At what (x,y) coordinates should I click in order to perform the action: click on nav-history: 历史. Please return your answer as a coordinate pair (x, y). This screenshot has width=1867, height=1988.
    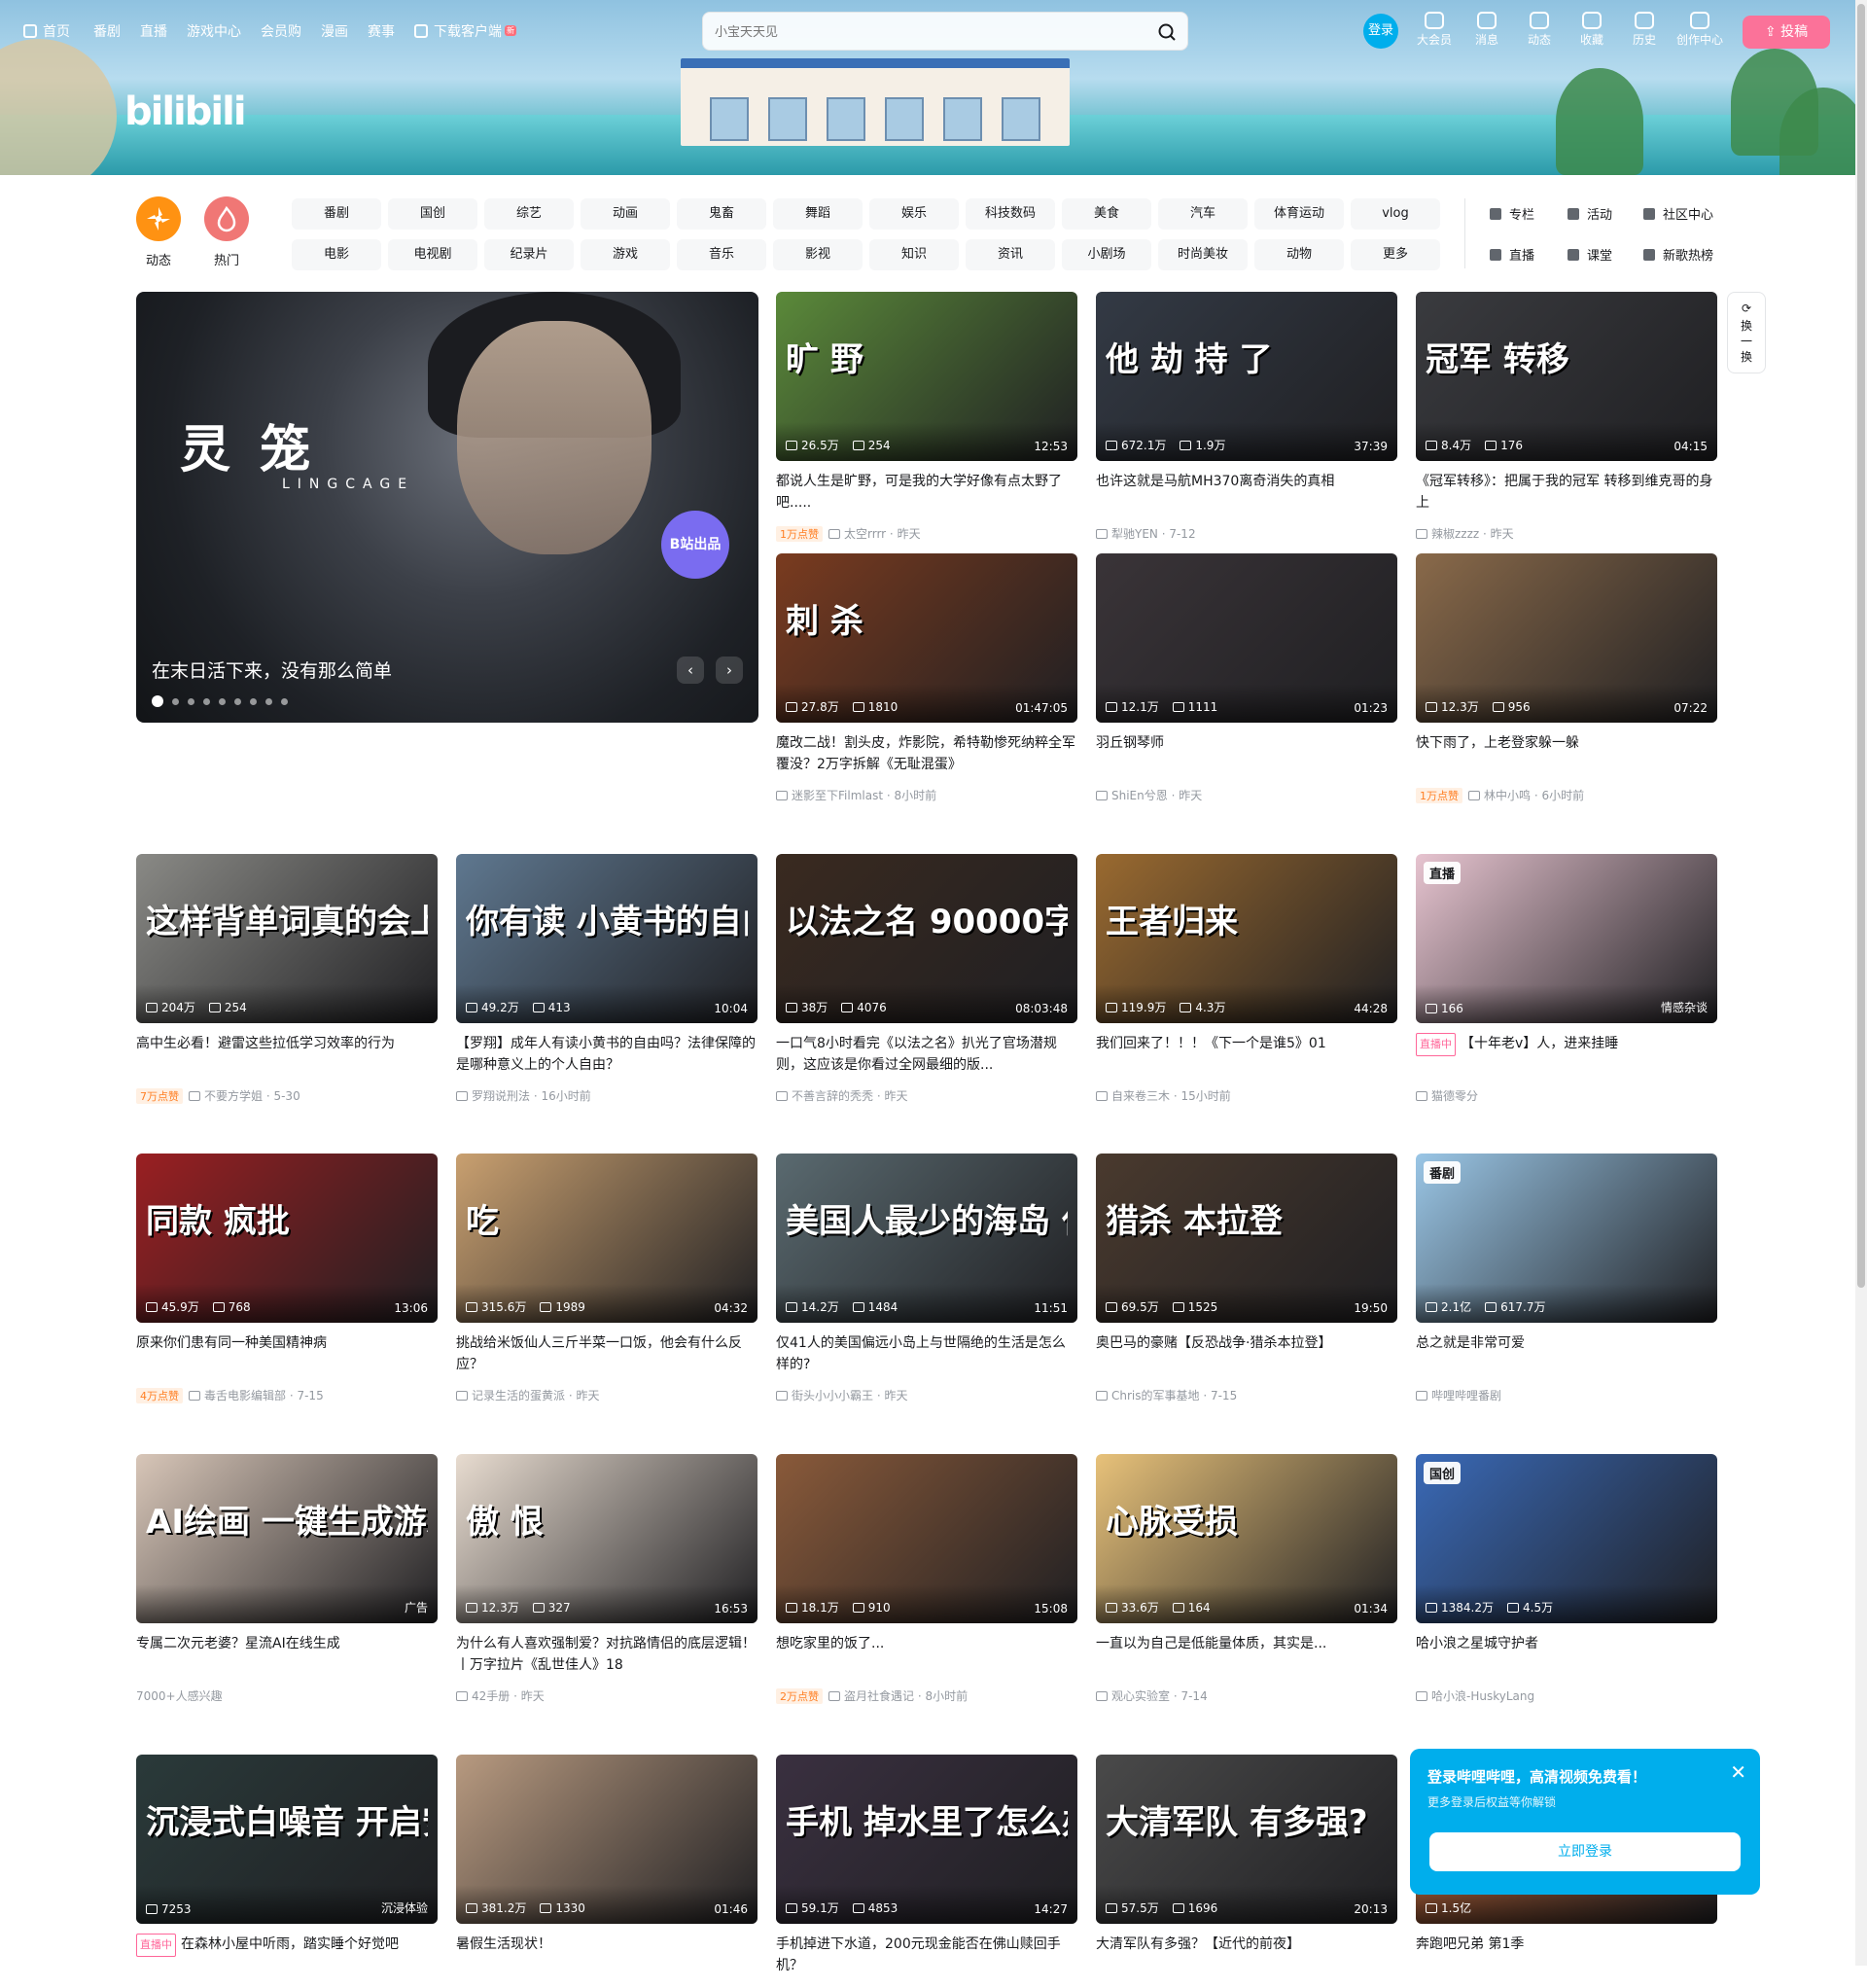
    Looking at the image, I should click on (1644, 30).